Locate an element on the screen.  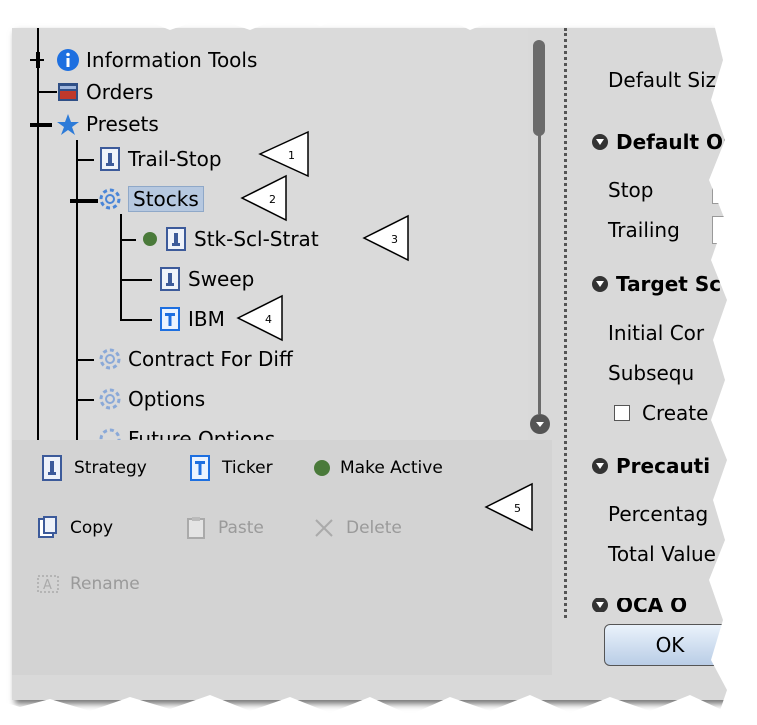
paste-label: Paste is located at coordinates (241, 528).